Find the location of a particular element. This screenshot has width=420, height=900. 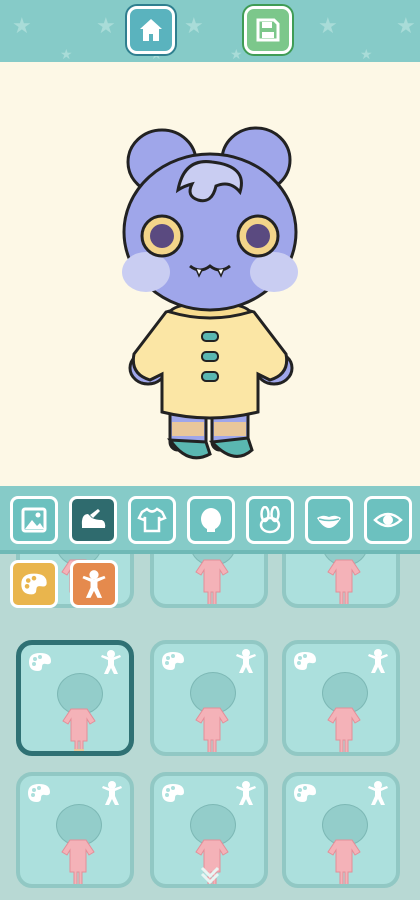

category-eyes is located at coordinates (388, 520).